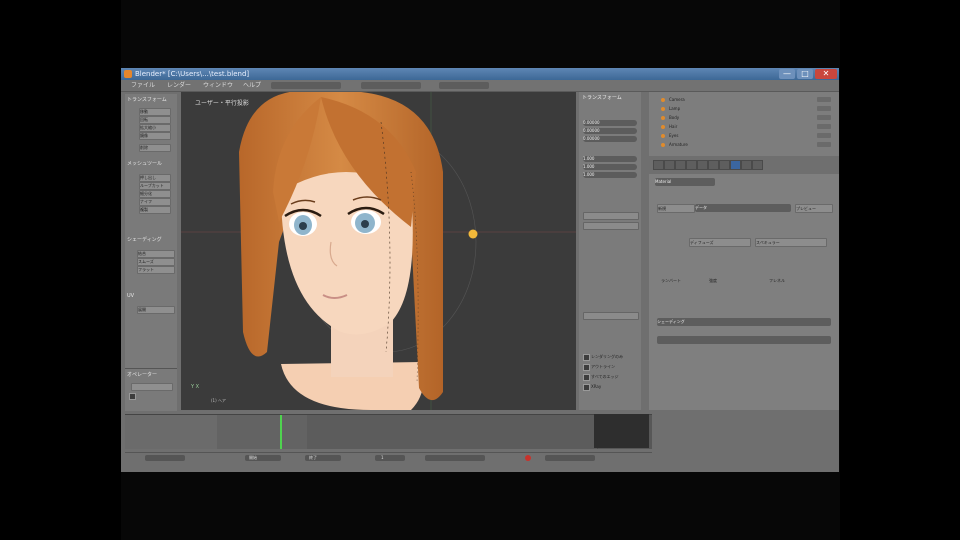  I want to click on diffuse-button: ディフューズ, so click(720, 242).